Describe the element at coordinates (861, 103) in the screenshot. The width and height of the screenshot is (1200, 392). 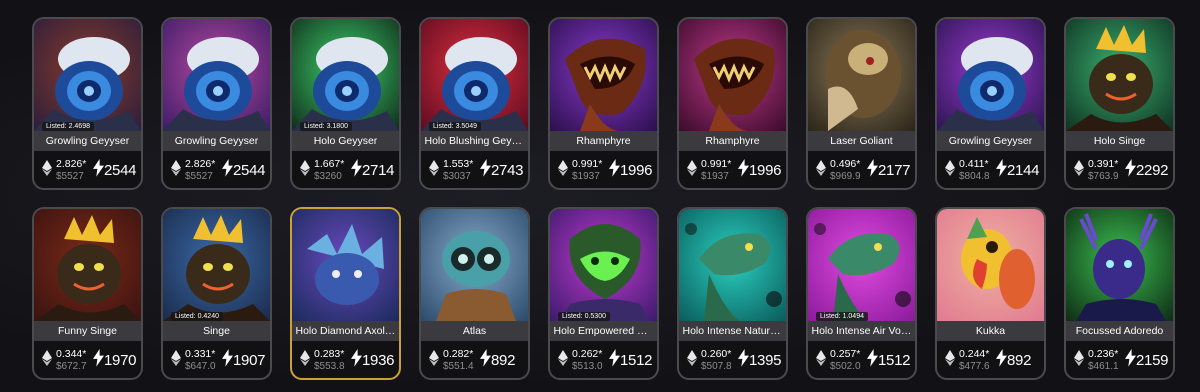
I see `nft-card: Laser Goliant 0.496* $969.9 2177` at that location.